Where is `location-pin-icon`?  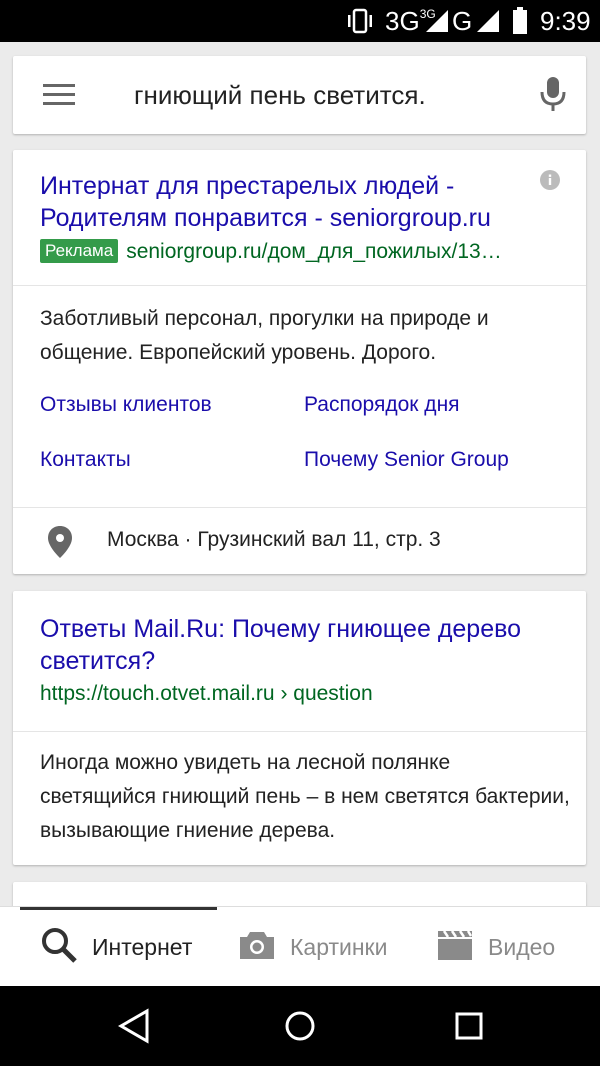
location-pin-icon is located at coordinates (60, 544).